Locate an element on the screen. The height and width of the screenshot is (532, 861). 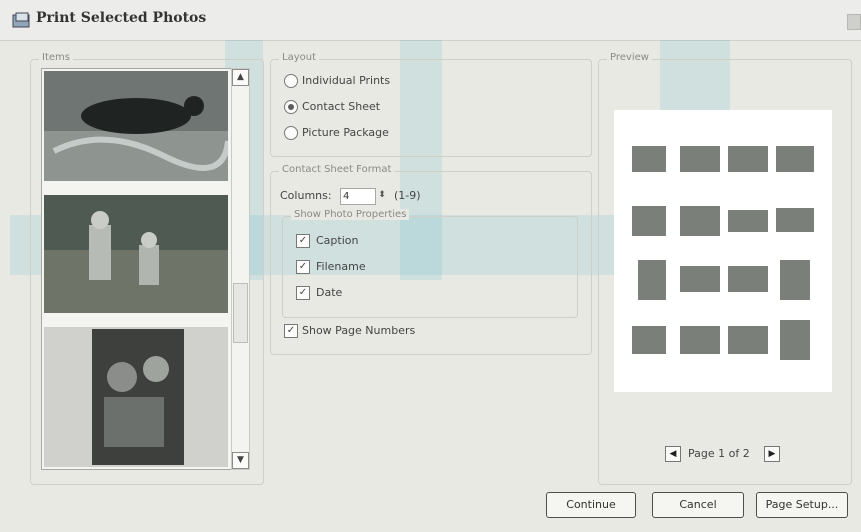
columns-range: (1-9) is located at coordinates (407, 195).